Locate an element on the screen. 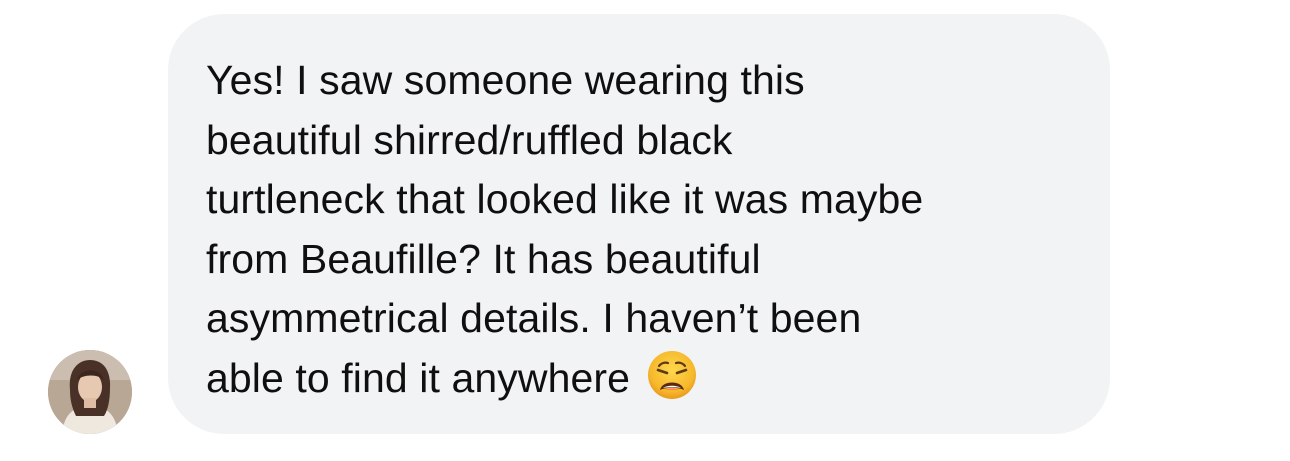 This screenshot has height=461, width=1290. profile-photo-icon is located at coordinates (90, 392).